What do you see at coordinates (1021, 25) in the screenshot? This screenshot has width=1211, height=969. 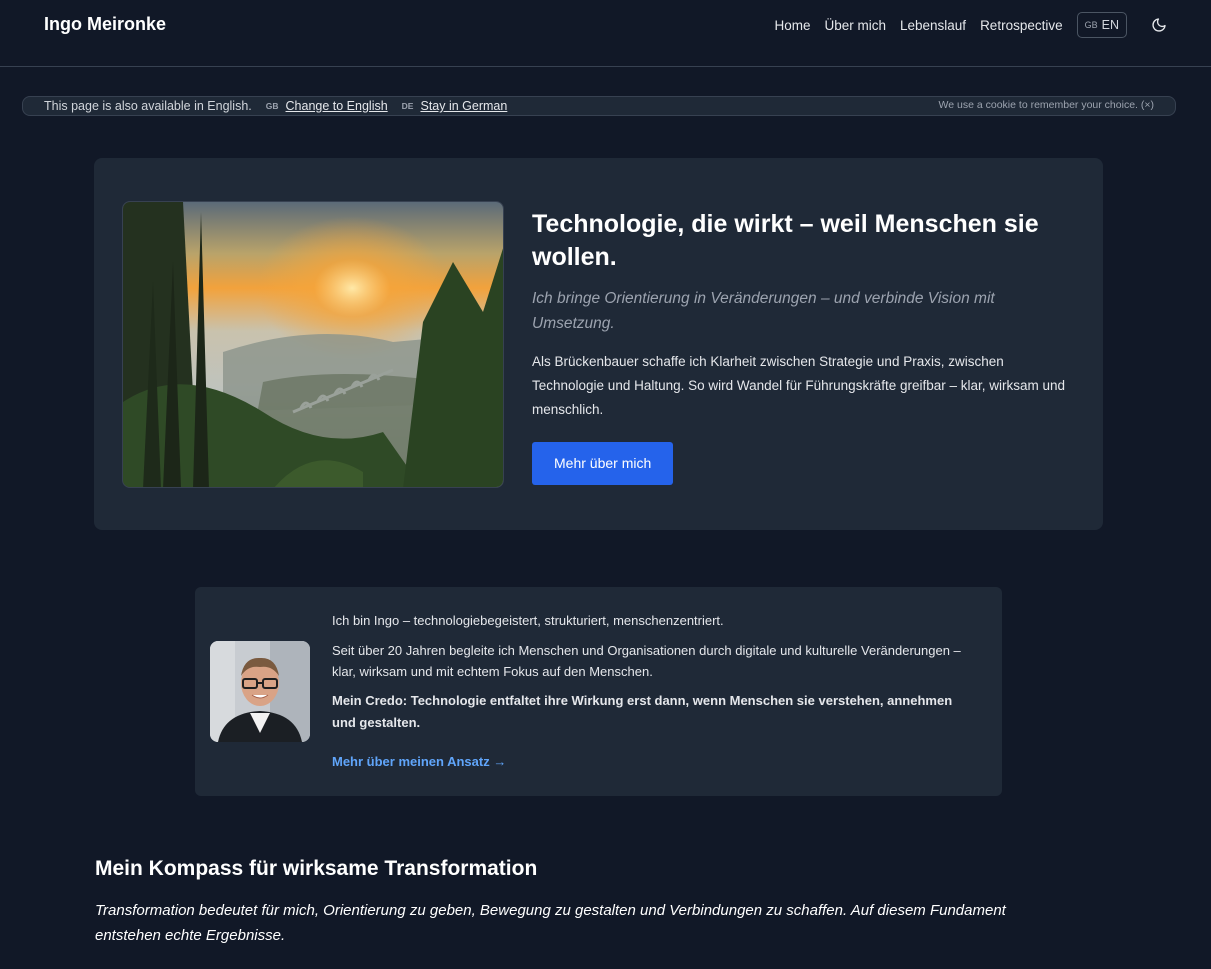 I see `nav-retrospective: Retrospective` at bounding box center [1021, 25].